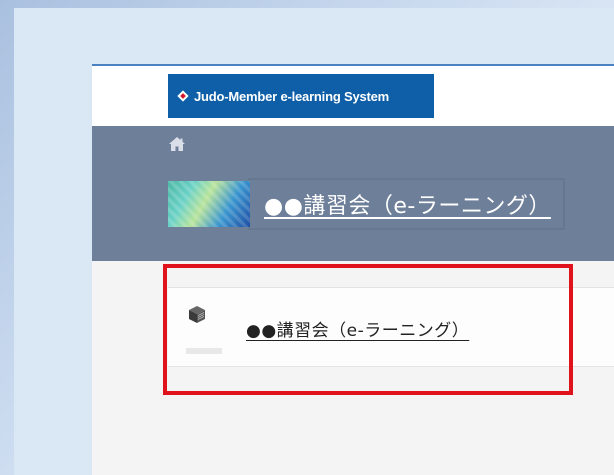  Describe the element at coordinates (177, 144) in the screenshot. I see `home-icon` at that location.